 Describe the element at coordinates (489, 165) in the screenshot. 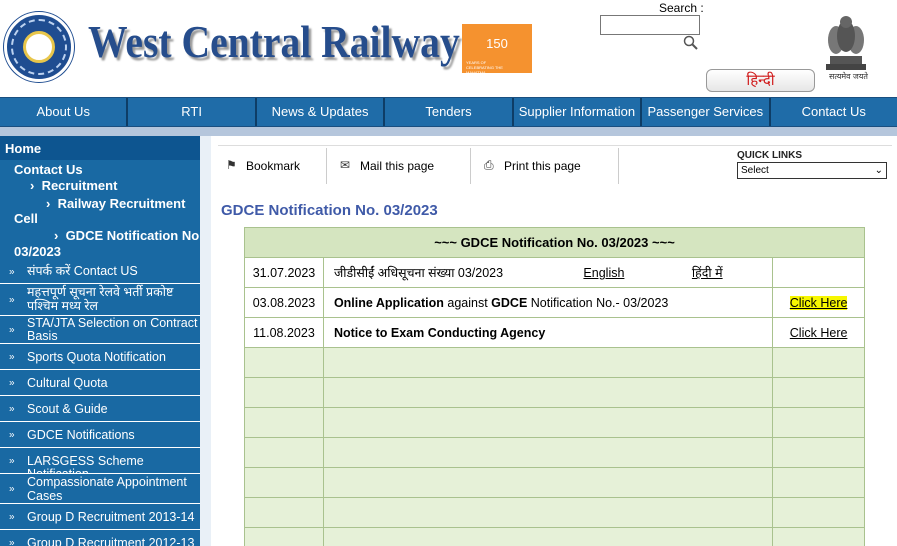

I see `printer-icon: ⎙` at that location.